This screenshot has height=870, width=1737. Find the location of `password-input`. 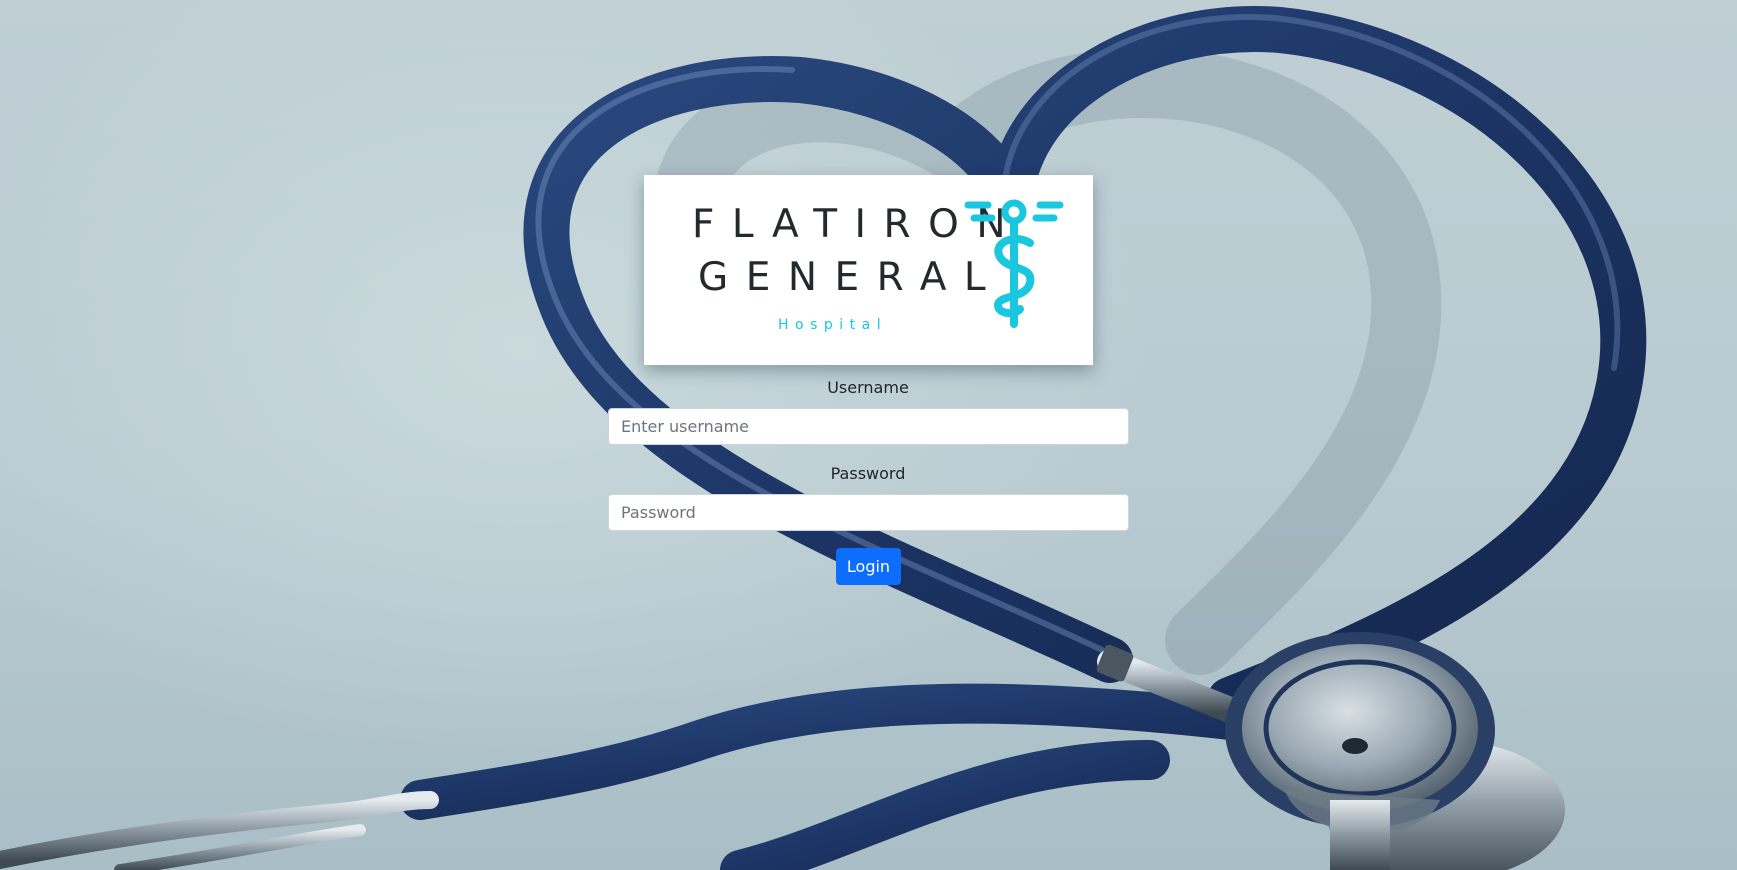

password-input is located at coordinates (868, 512).